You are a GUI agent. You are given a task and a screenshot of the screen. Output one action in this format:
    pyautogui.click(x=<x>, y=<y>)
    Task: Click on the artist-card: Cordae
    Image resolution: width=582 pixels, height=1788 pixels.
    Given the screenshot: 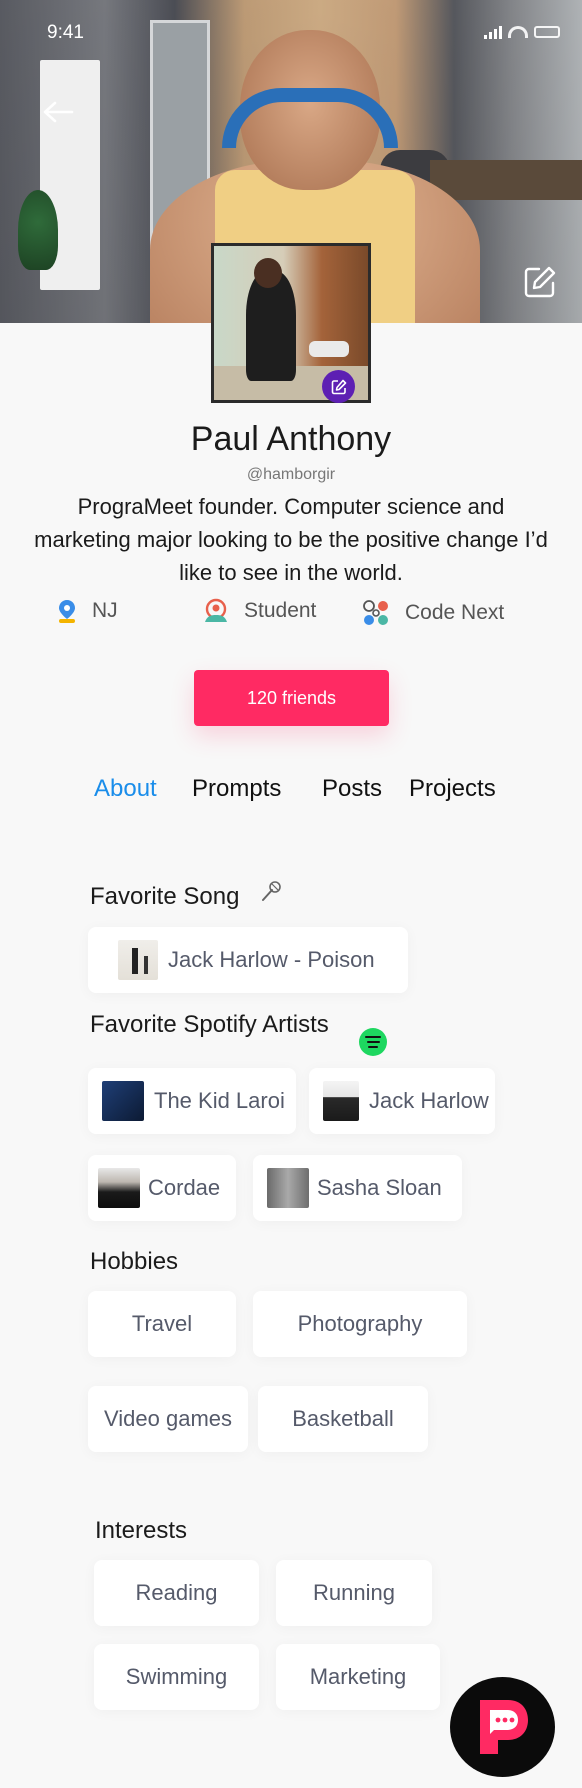 What is the action you would take?
    pyautogui.click(x=162, y=1188)
    